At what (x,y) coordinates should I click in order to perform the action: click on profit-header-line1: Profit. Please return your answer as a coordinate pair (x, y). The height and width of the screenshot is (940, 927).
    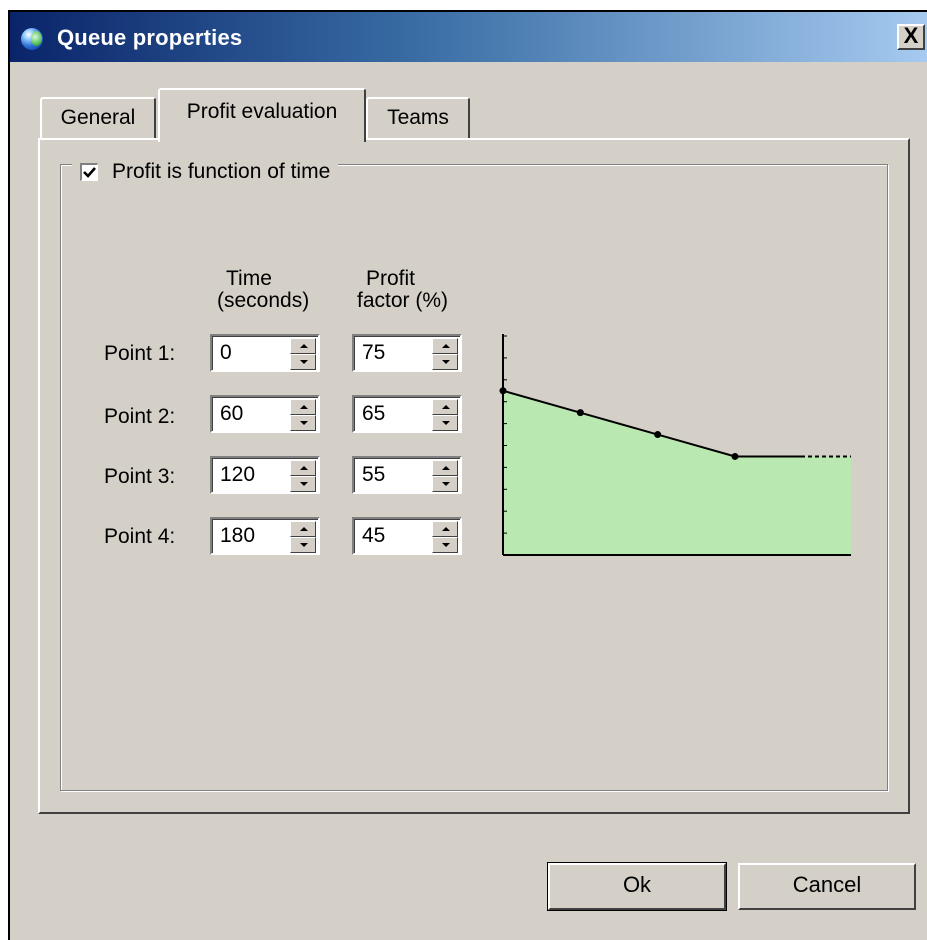
    Looking at the image, I should click on (391, 278).